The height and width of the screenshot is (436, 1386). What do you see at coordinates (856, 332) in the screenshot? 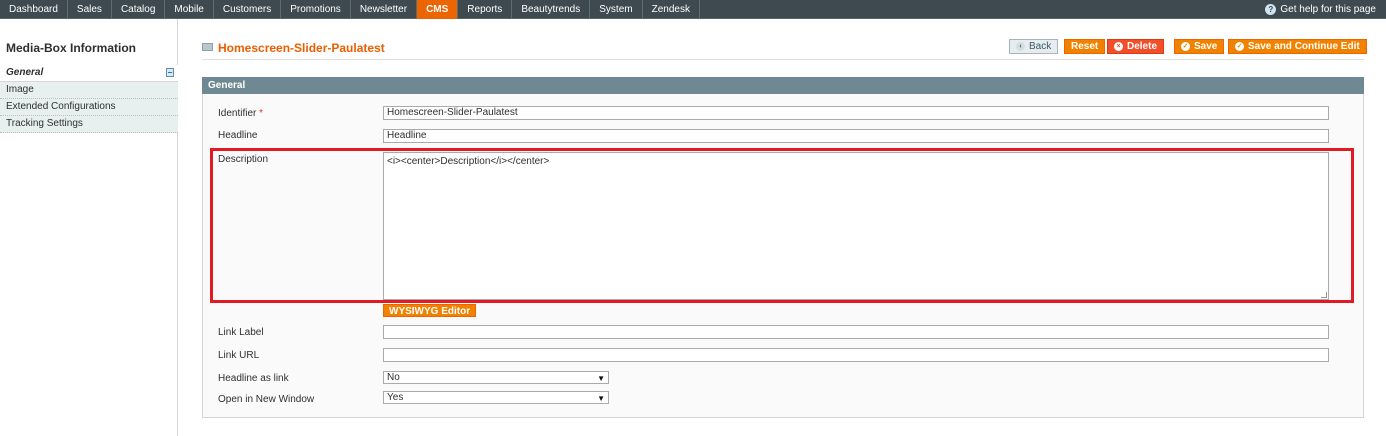
I see `link-label-input` at bounding box center [856, 332].